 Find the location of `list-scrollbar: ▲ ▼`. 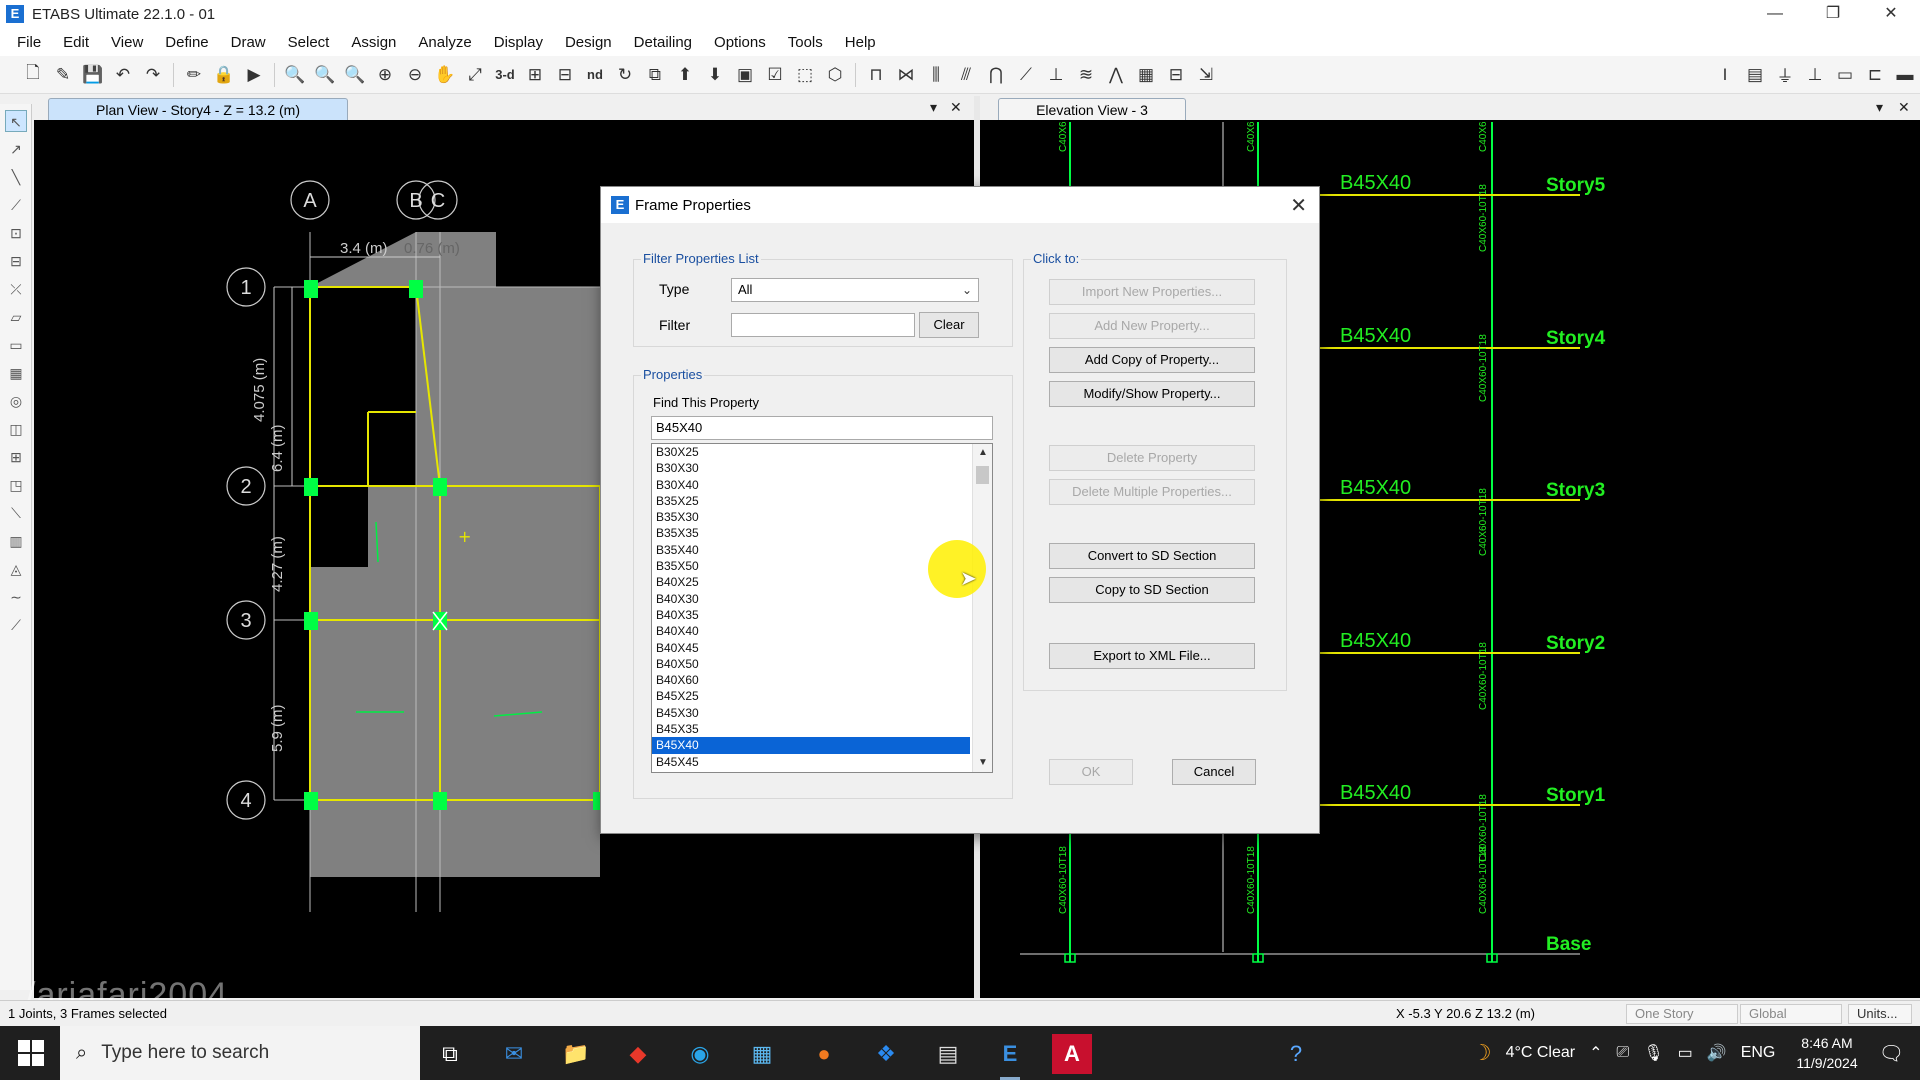

list-scrollbar: ▲ ▼ is located at coordinates (982, 608).